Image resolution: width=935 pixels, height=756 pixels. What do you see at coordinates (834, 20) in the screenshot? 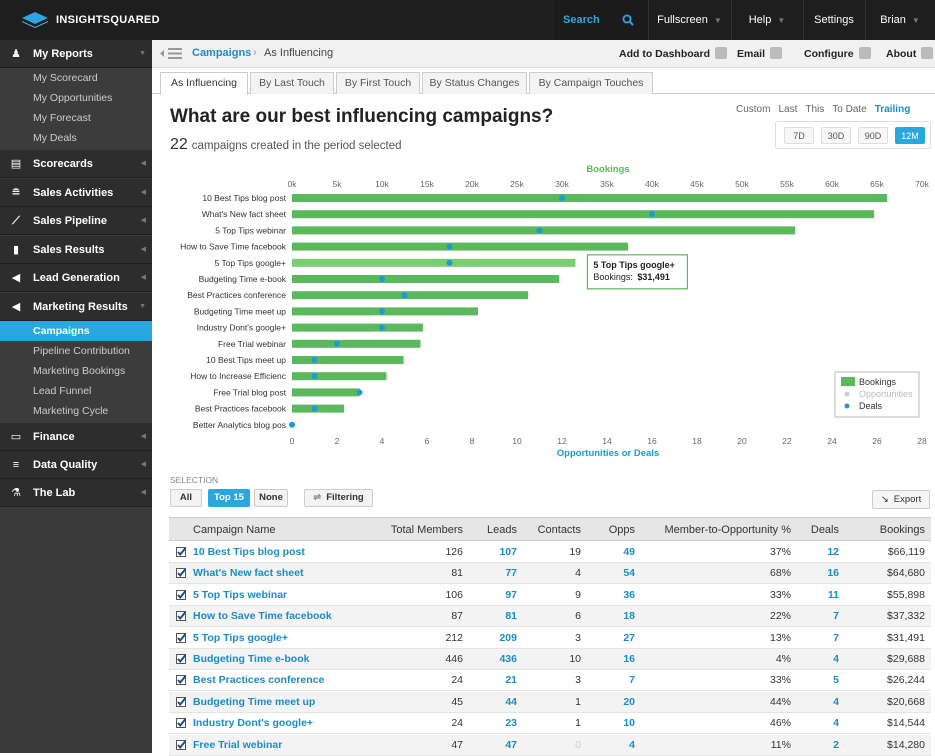
I see `settings-button: Settings` at bounding box center [834, 20].